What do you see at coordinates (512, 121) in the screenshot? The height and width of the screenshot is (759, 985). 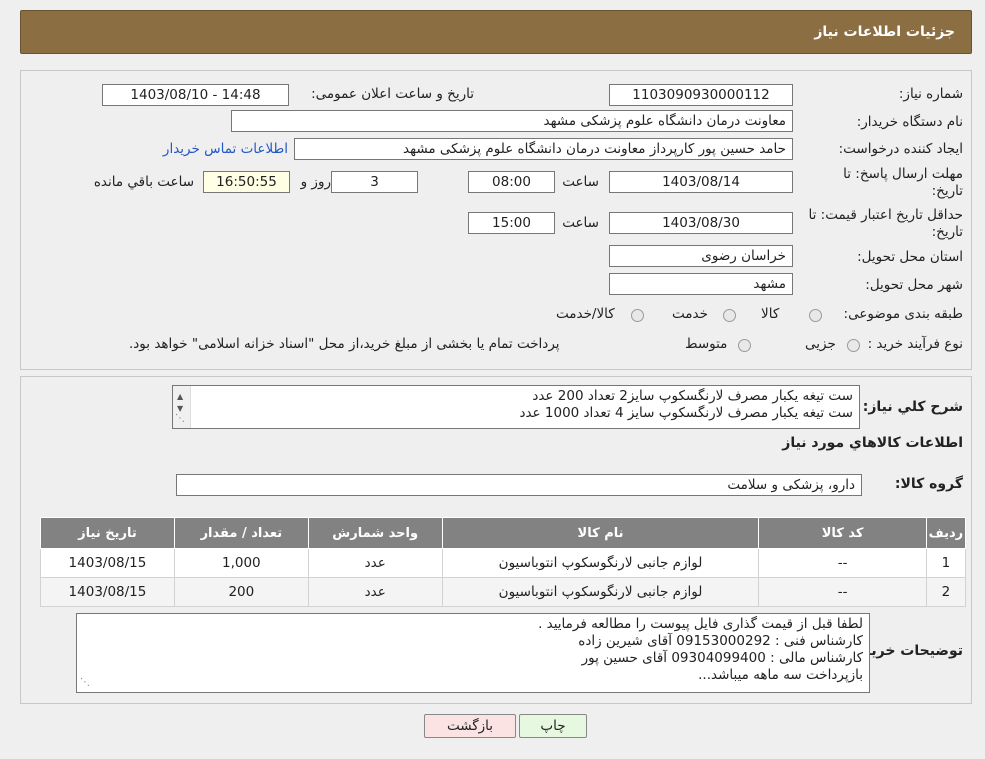 I see `buyer-org-field: معاونت درمان دانشگاه علوم پزشکی مشهد` at bounding box center [512, 121].